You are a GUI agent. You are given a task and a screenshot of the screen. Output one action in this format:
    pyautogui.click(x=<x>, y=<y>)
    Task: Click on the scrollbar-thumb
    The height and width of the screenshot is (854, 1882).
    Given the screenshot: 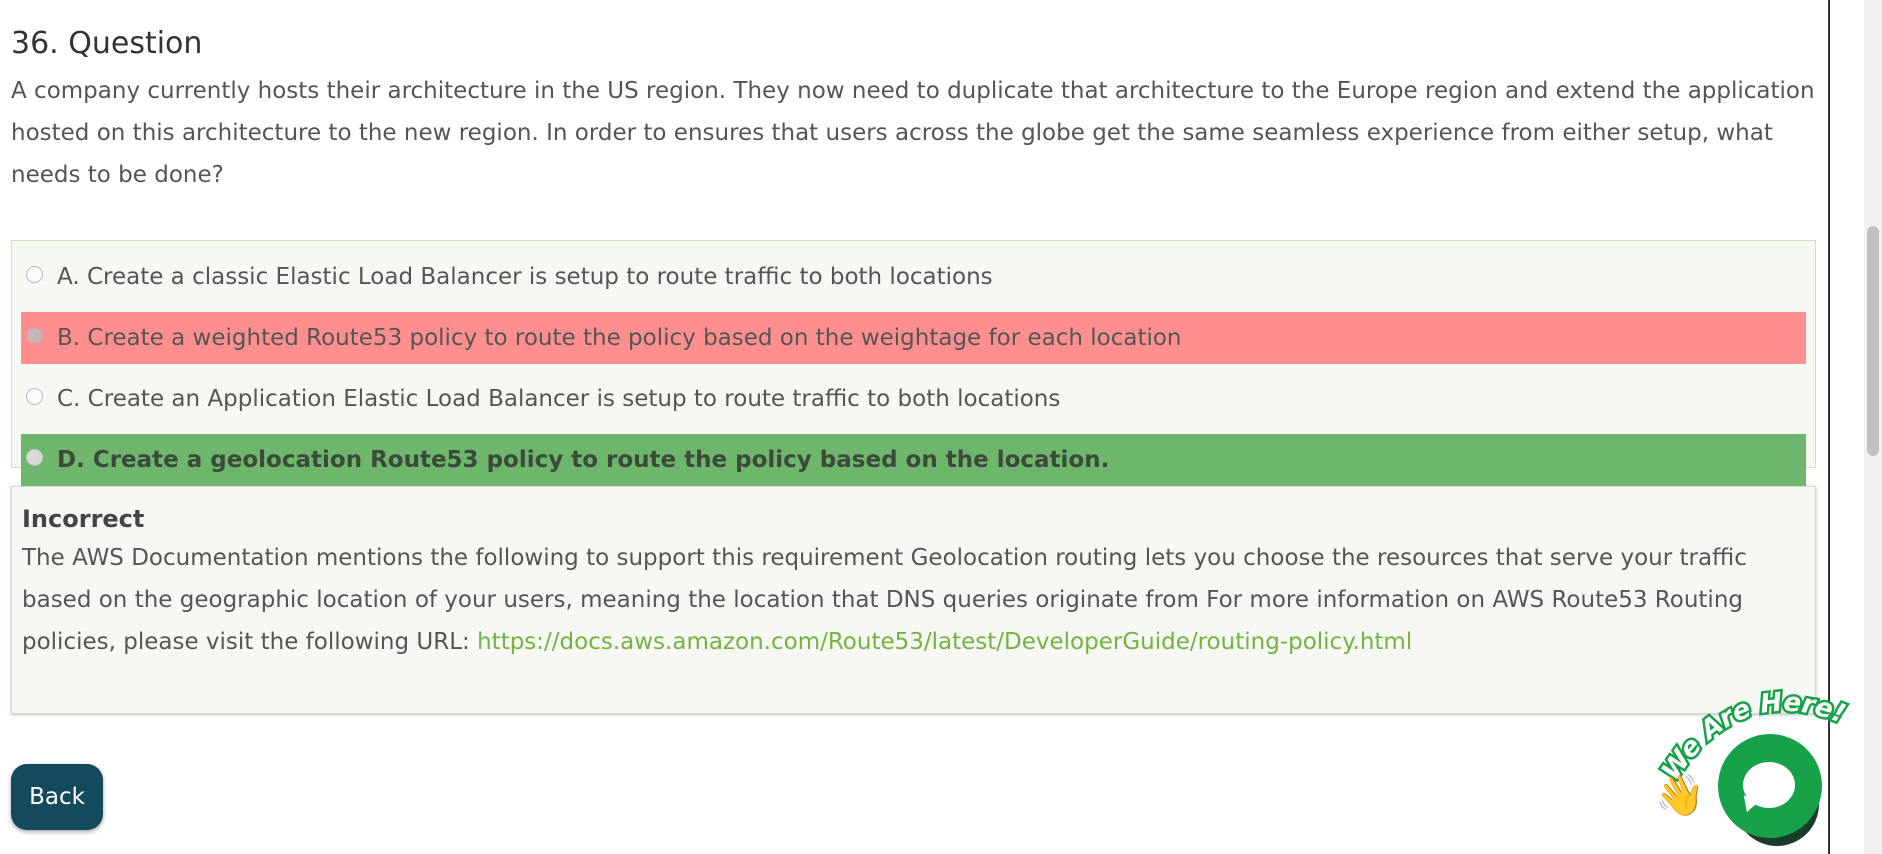 What is the action you would take?
    pyautogui.click(x=1873, y=341)
    